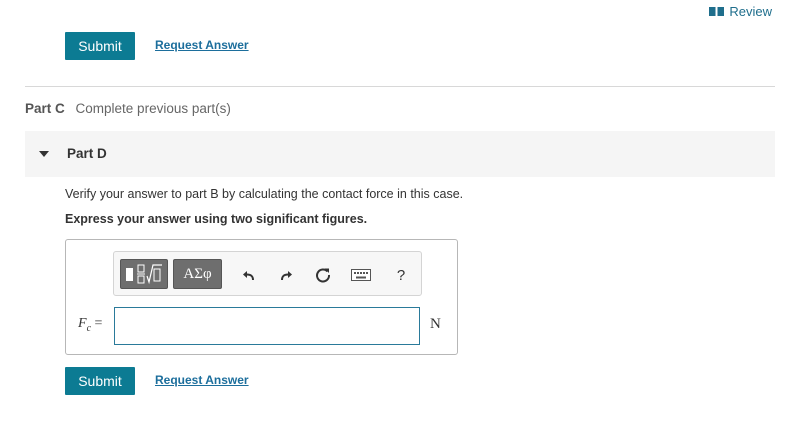 The image size is (796, 422). Describe the element at coordinates (89, 328) in the screenshot. I see `variable-subscript: c` at that location.